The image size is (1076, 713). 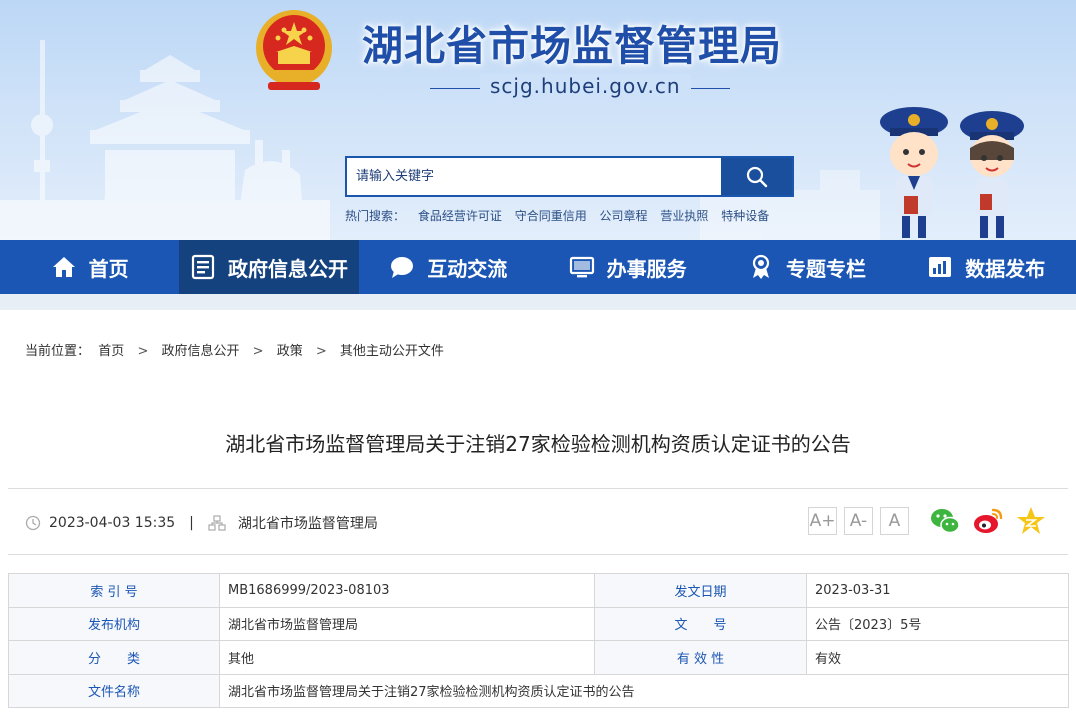 I want to click on wechat-icon, so click(x=945, y=521).